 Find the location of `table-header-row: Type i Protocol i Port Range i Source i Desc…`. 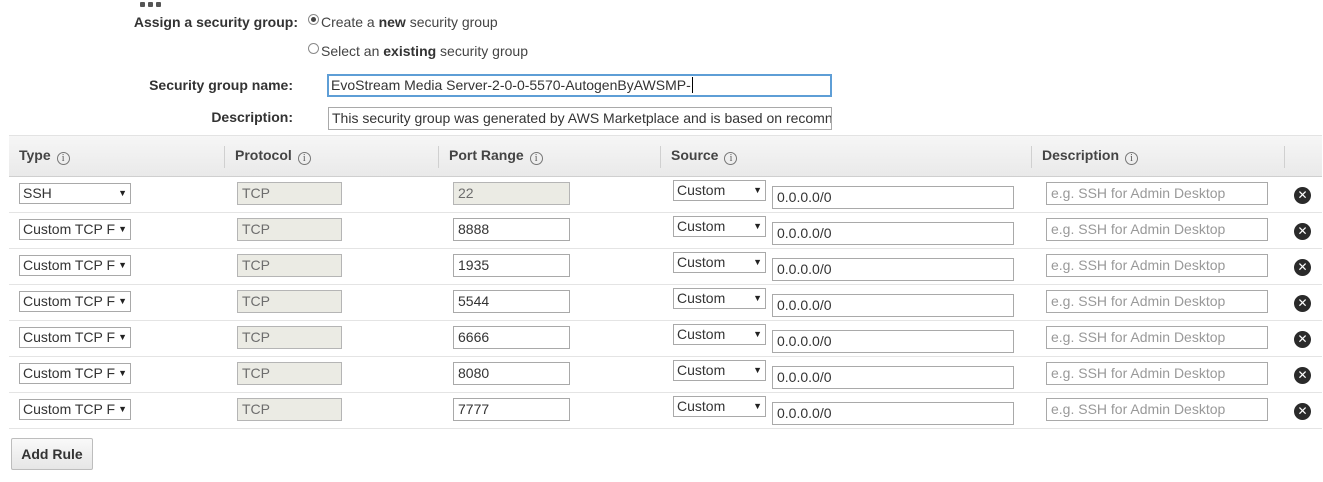

table-header-row: Type i Protocol i Port Range i Source i Desc… is located at coordinates (665, 156).